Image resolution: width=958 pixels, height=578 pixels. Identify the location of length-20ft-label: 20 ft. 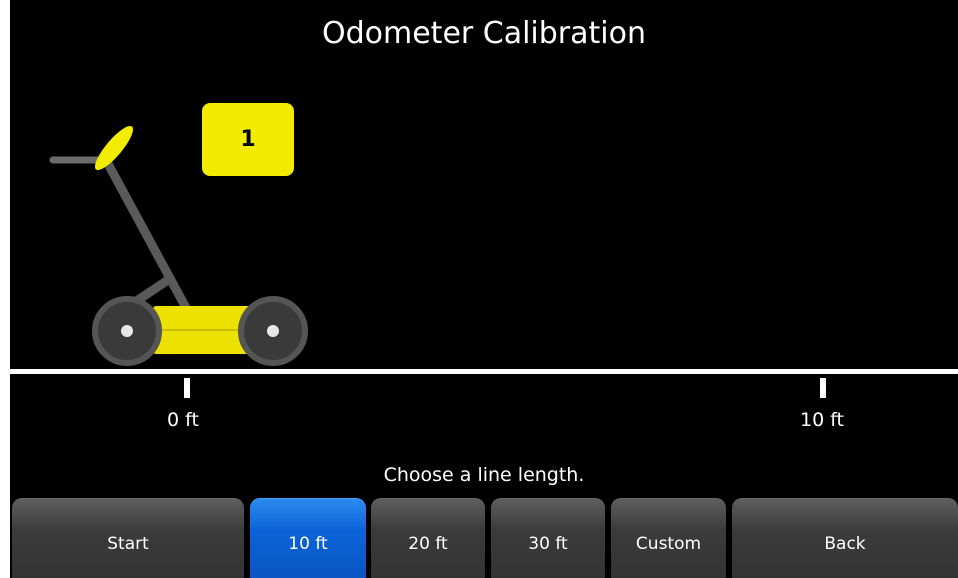
(428, 543).